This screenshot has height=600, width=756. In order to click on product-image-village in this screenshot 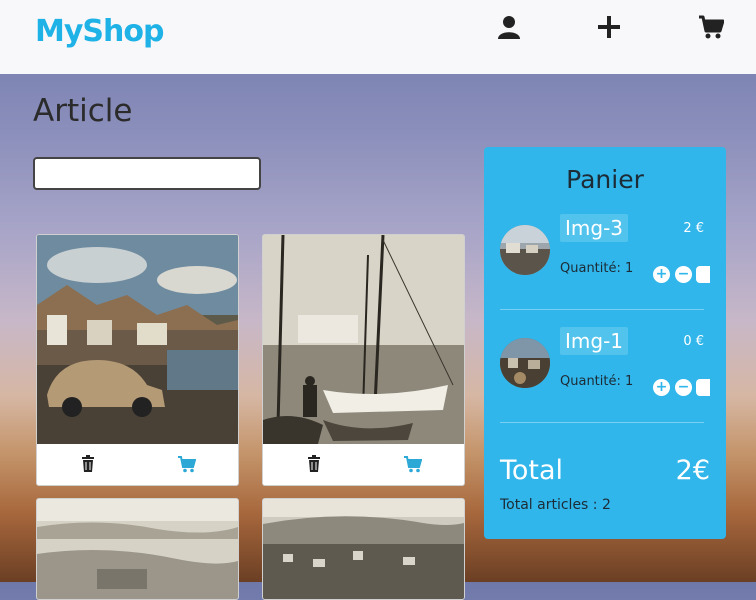, I will do `click(363, 549)`.